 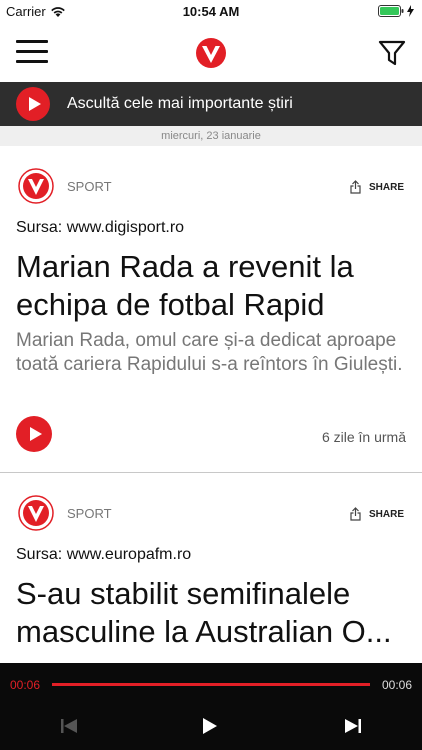 I want to click on filter-icon, so click(x=392, y=53).